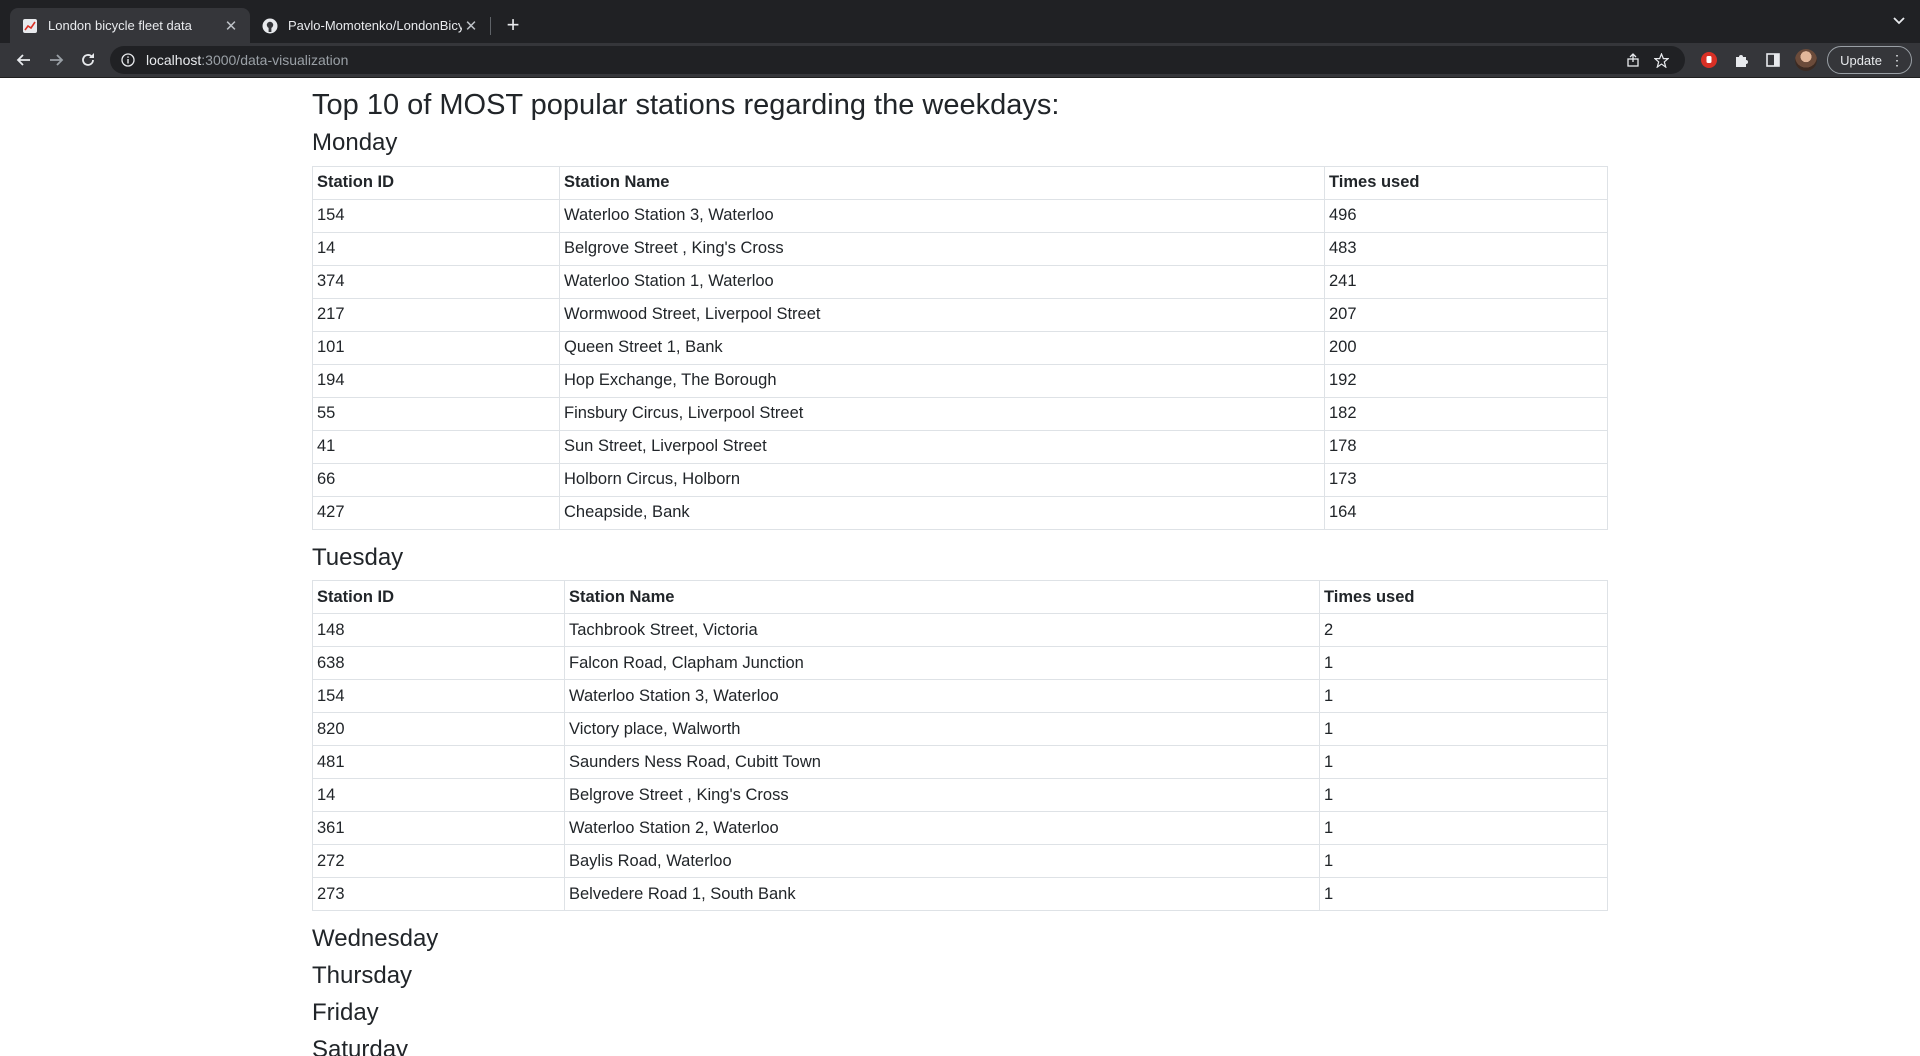 The image size is (1920, 1056). What do you see at coordinates (1466, 479) in the screenshot?
I see `times-used-cell: 173` at bounding box center [1466, 479].